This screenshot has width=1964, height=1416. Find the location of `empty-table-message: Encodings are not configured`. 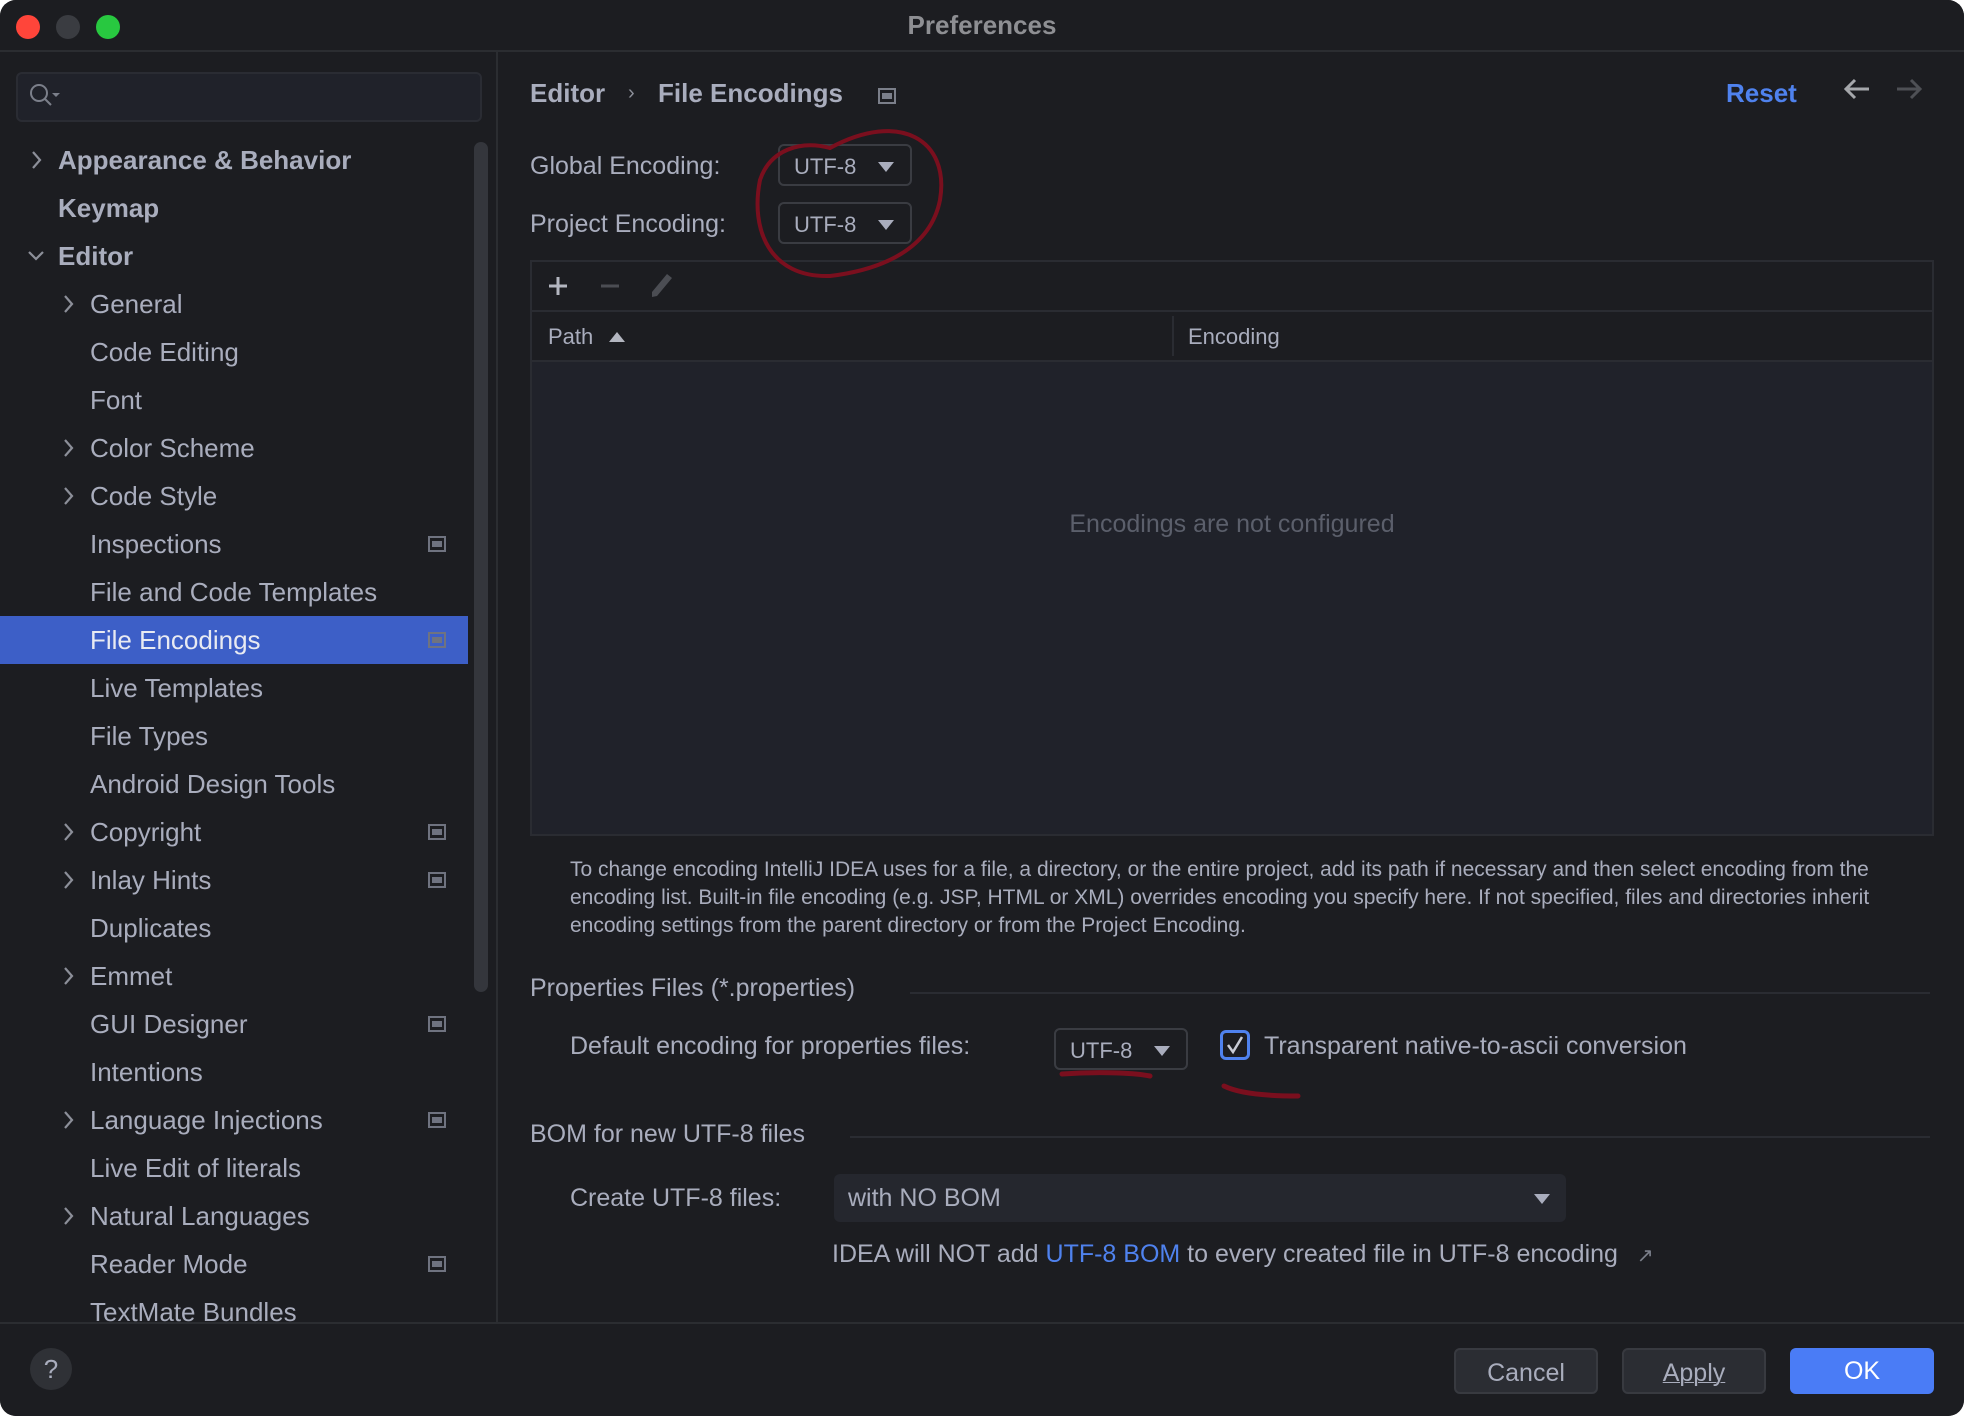

empty-table-message: Encodings are not configured is located at coordinates (1232, 524).